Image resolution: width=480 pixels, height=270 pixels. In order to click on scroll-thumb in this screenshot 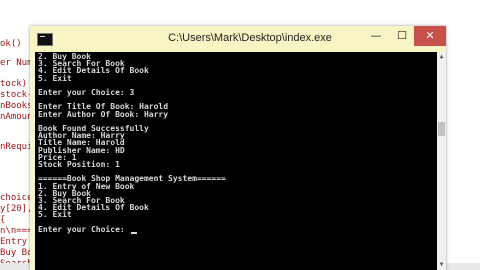, I will do `click(441, 129)`.